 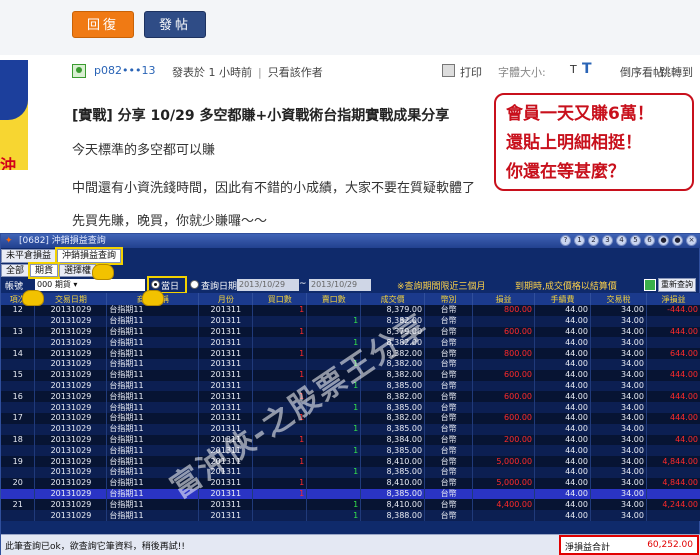 I want to click on col-month: 月份, so click(x=226, y=299).